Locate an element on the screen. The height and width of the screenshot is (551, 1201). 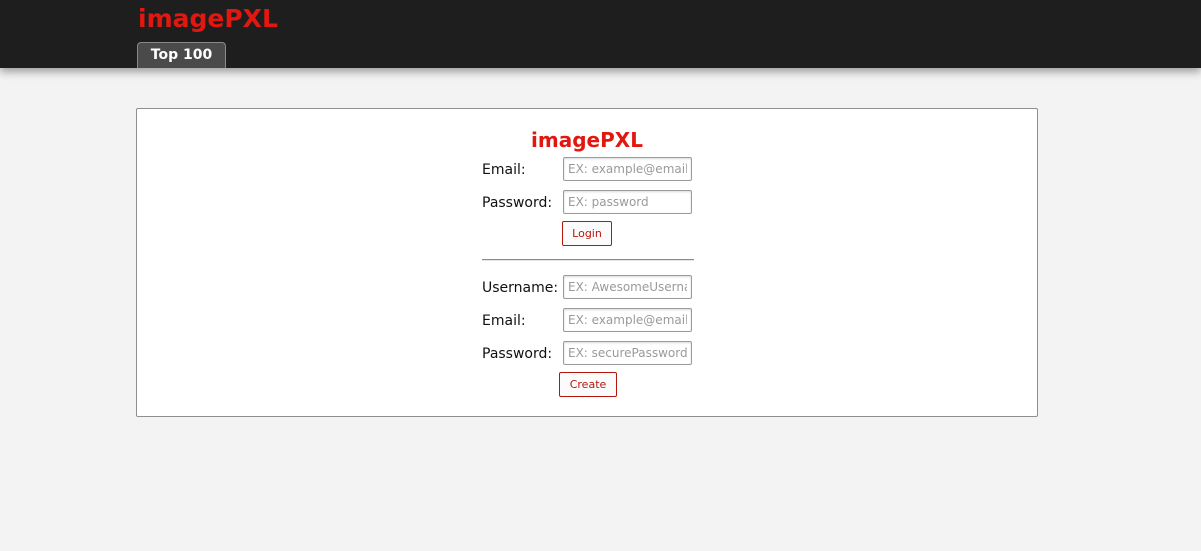
tab-top-100: Top 100 is located at coordinates (181, 55).